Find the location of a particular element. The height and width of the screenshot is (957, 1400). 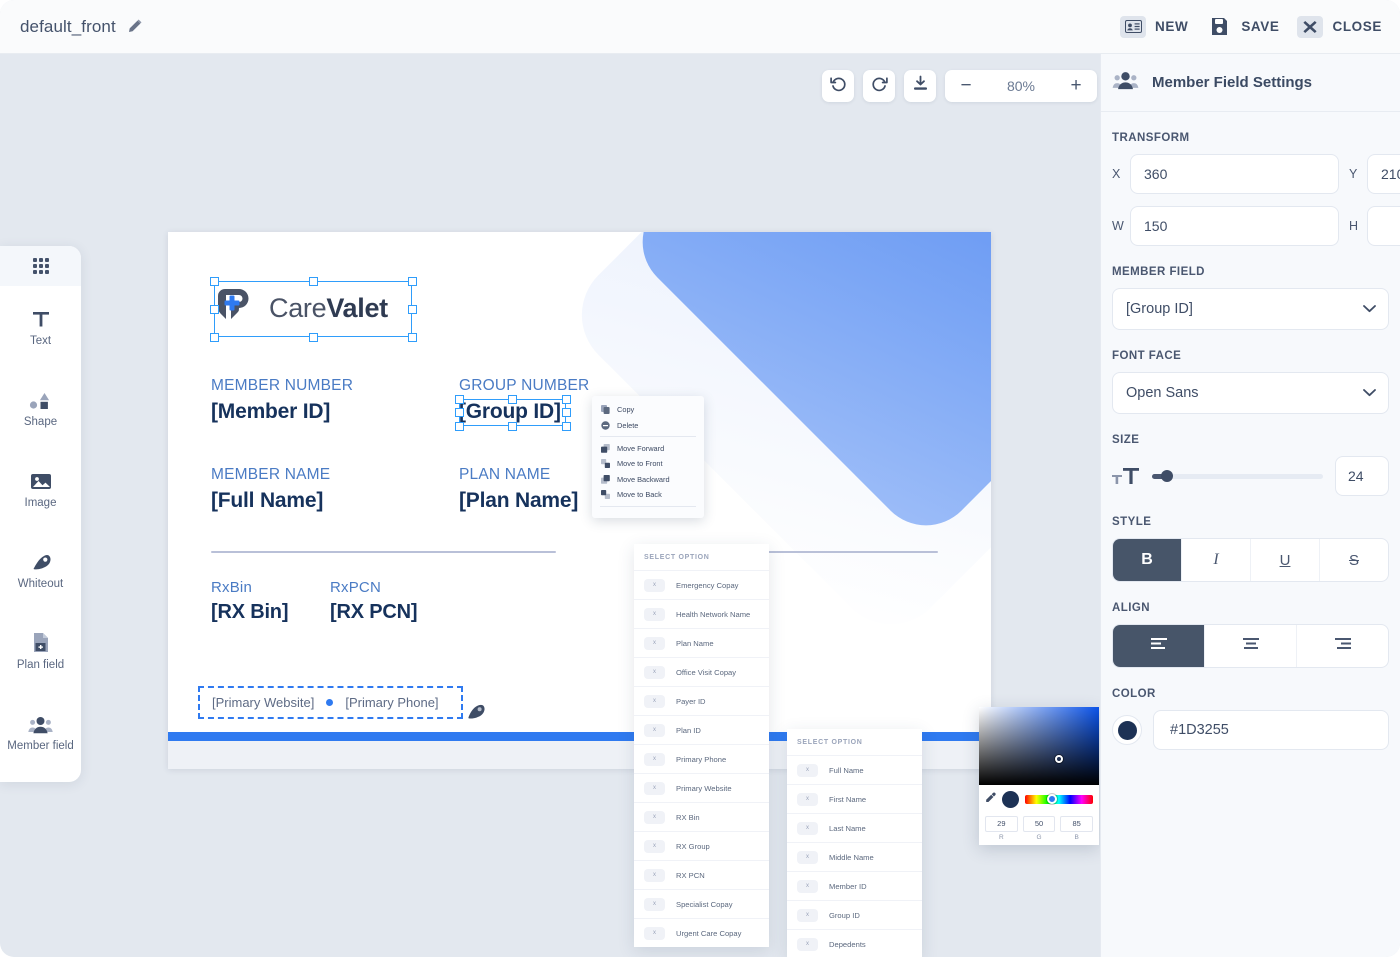

color-b-input is located at coordinates (1077, 823).